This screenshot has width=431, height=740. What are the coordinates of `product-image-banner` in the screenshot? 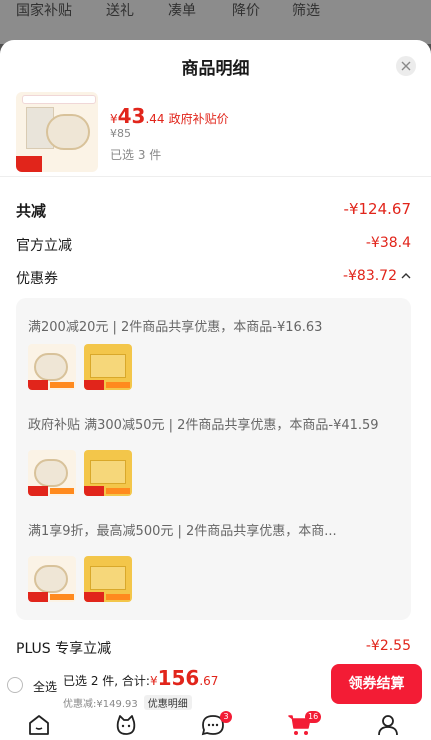 It's located at (59, 99).